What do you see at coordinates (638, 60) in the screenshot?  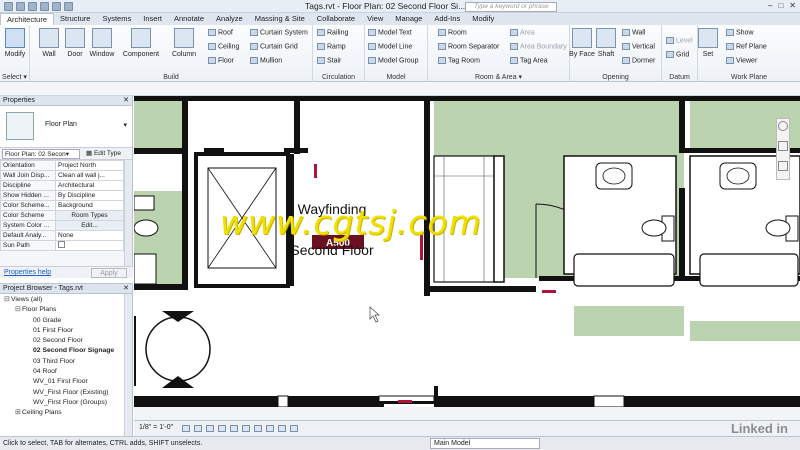 I see `dormer-button: Dormer` at bounding box center [638, 60].